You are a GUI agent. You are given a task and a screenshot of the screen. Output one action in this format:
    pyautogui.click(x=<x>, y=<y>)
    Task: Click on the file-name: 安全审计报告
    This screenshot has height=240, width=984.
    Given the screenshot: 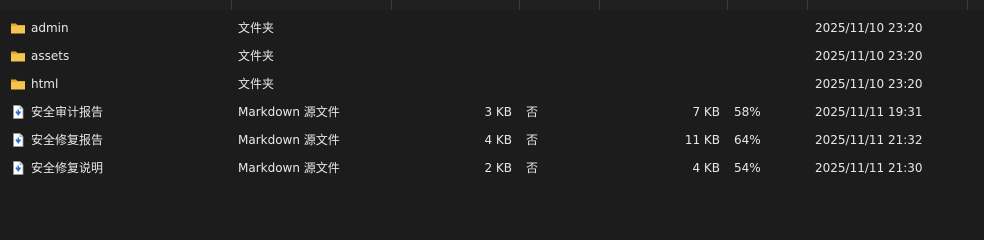 What is the action you would take?
    pyautogui.click(x=67, y=112)
    